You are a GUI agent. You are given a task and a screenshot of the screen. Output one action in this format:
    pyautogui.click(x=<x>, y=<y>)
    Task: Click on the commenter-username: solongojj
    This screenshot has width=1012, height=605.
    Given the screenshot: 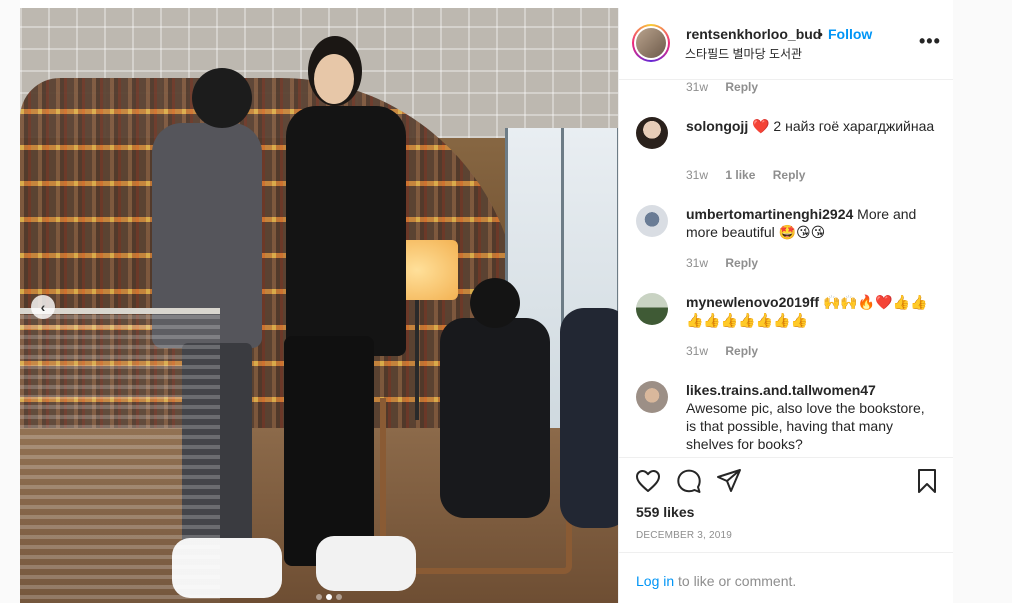 What is the action you would take?
    pyautogui.click(x=717, y=126)
    